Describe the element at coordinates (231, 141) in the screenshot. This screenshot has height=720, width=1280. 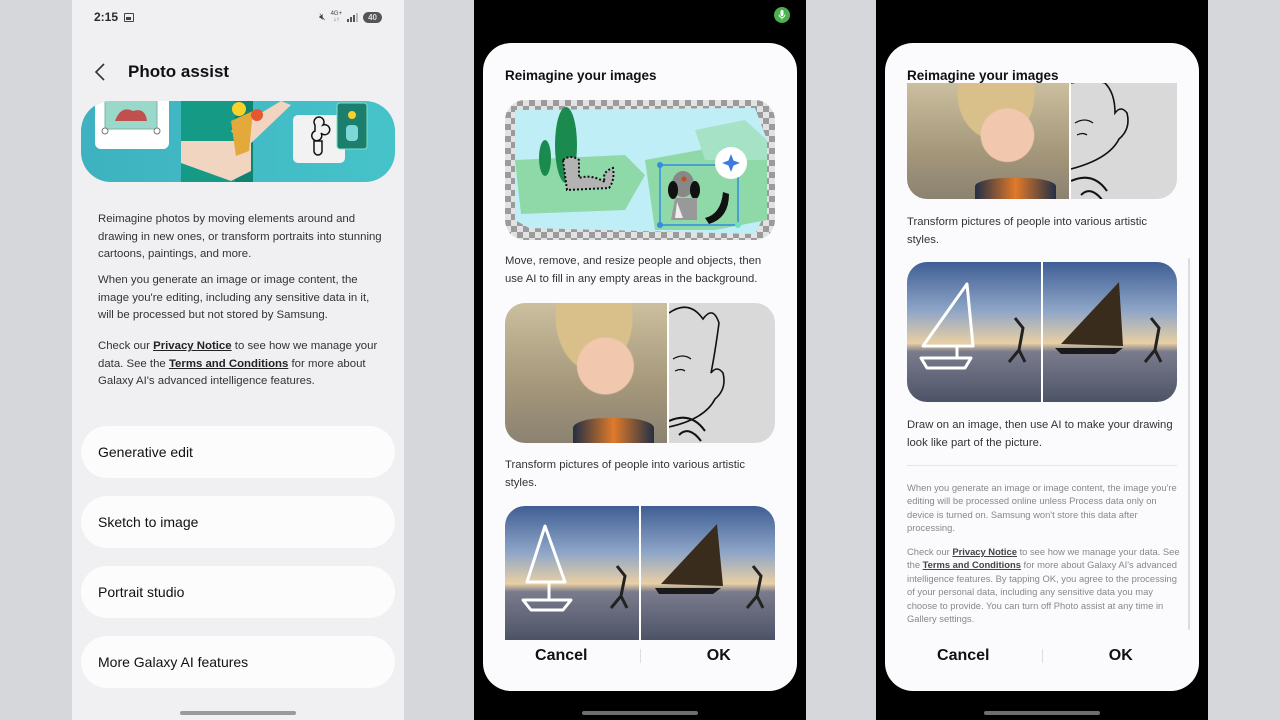
I see `banner-illustration` at that location.